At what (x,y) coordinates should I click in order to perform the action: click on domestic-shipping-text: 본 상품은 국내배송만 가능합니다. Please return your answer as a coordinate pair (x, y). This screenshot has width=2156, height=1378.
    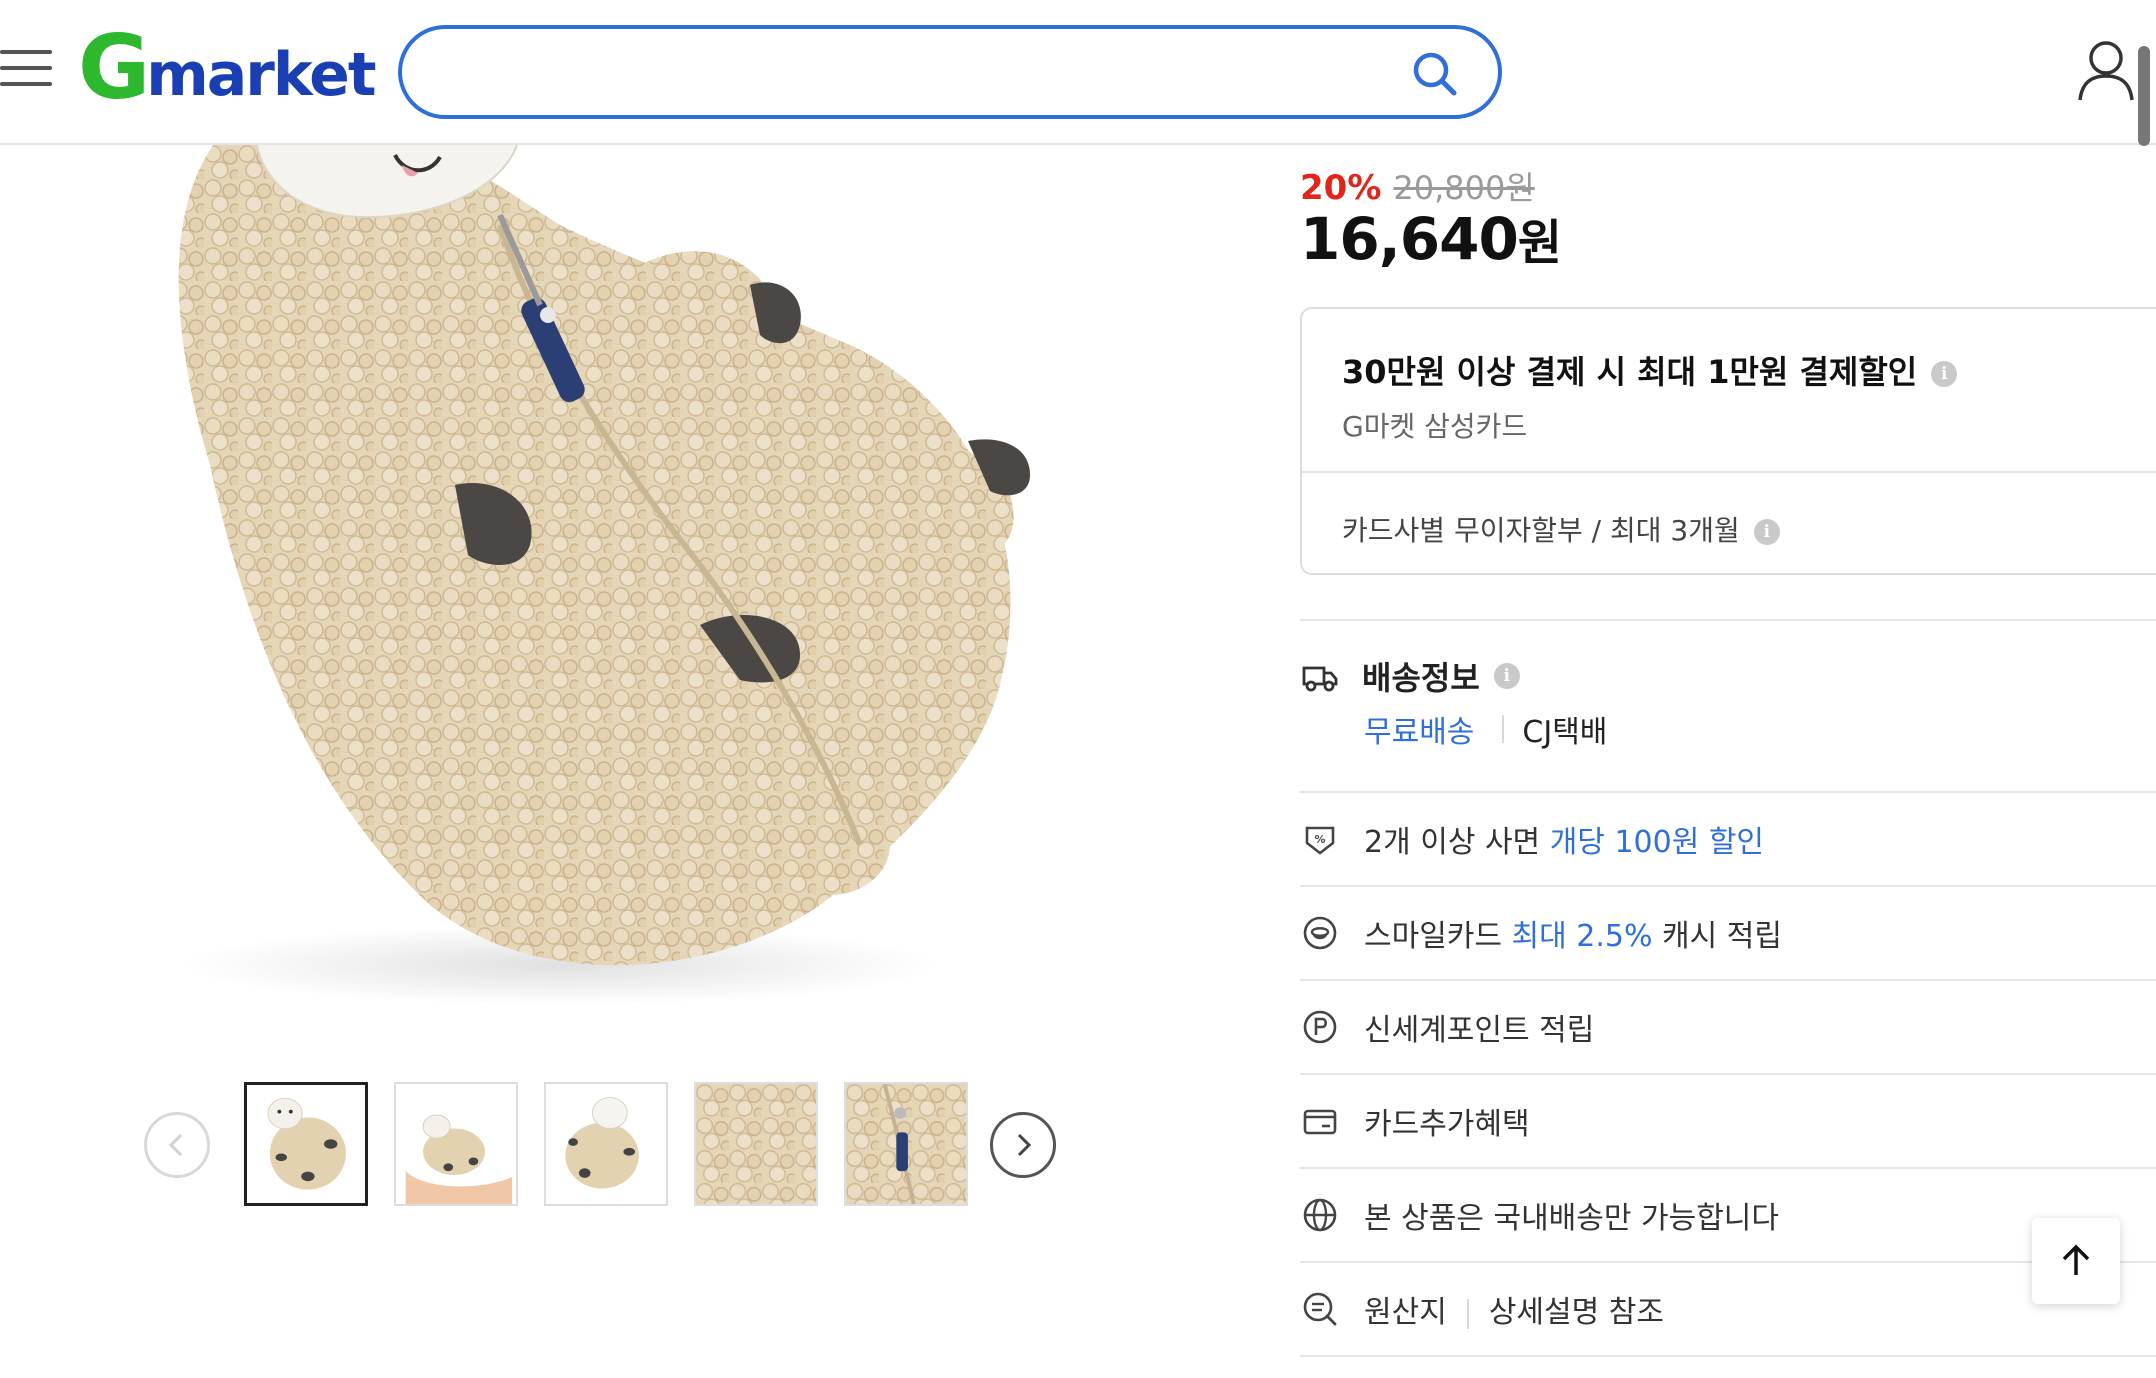
    Looking at the image, I should click on (1572, 1218).